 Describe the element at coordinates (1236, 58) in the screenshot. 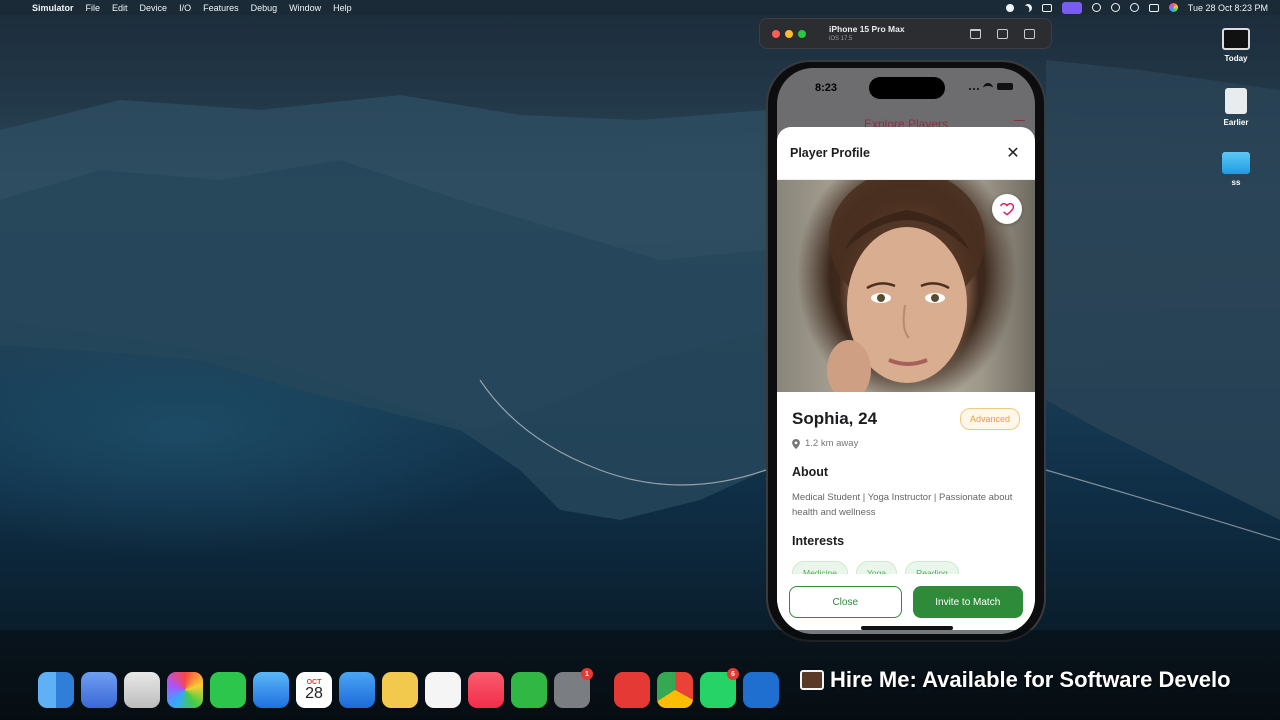

I see `desktop-item-label: Today` at that location.